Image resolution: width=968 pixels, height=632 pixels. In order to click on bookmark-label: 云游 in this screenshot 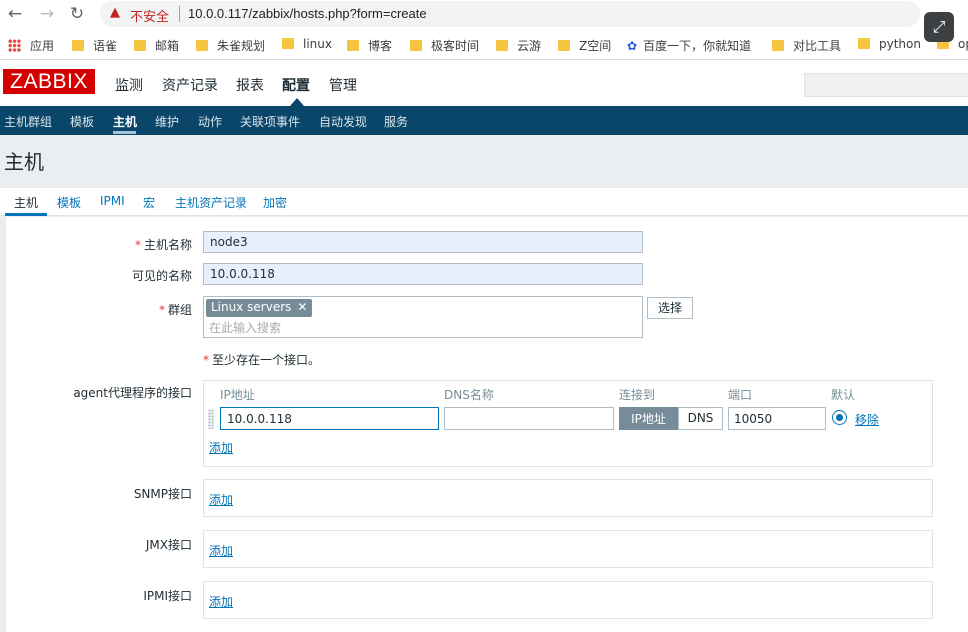, I will do `click(529, 46)`.